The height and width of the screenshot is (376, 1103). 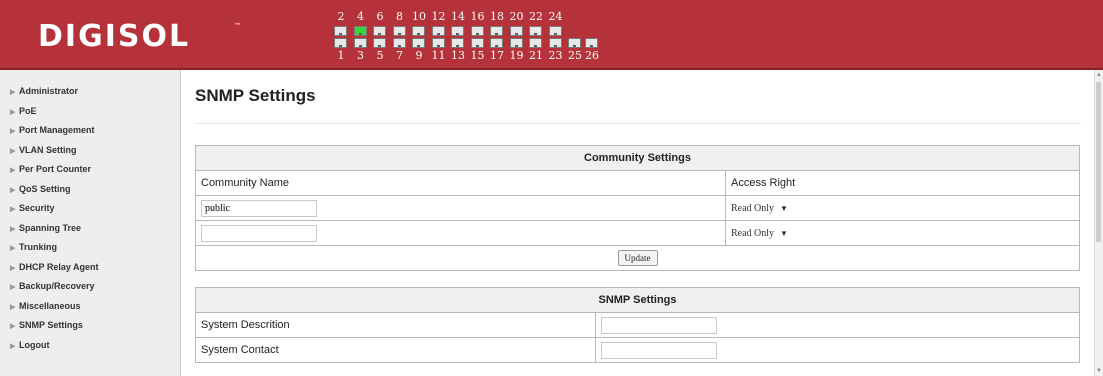 I want to click on system-contact-input, so click(x=659, y=350).